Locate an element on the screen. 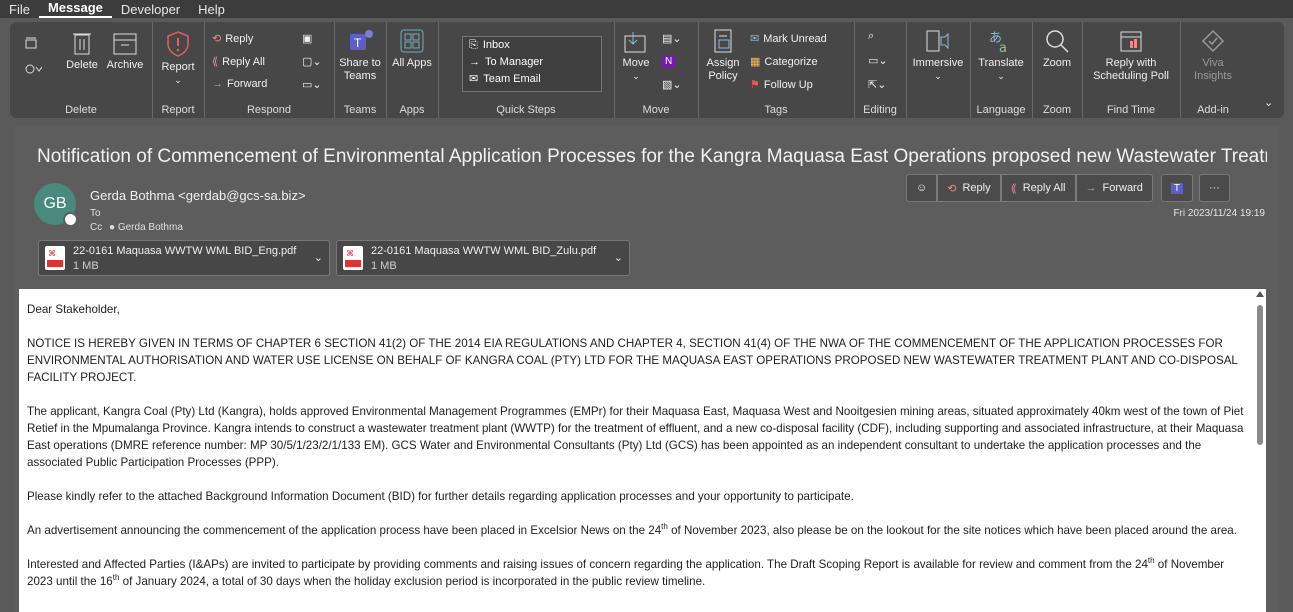 The height and width of the screenshot is (612, 1293). reply-all-label: Reply All is located at coordinates (1044, 188).